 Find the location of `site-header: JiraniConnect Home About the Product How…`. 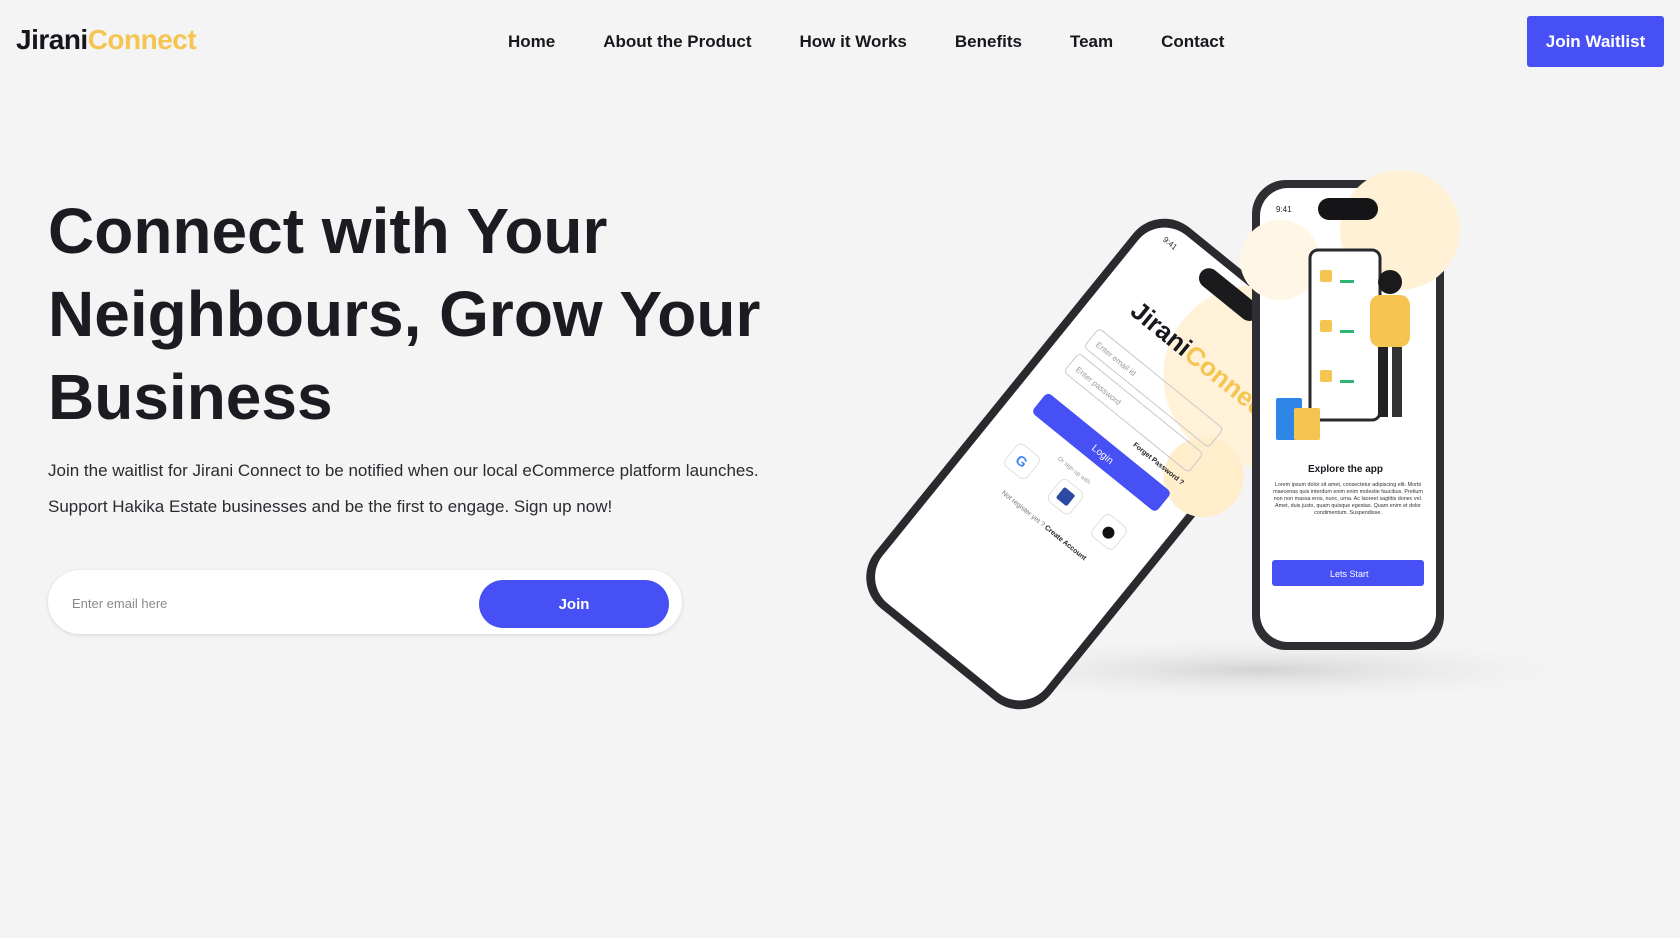

site-header: JiraniConnect Home About the Product How… is located at coordinates (840, 43).